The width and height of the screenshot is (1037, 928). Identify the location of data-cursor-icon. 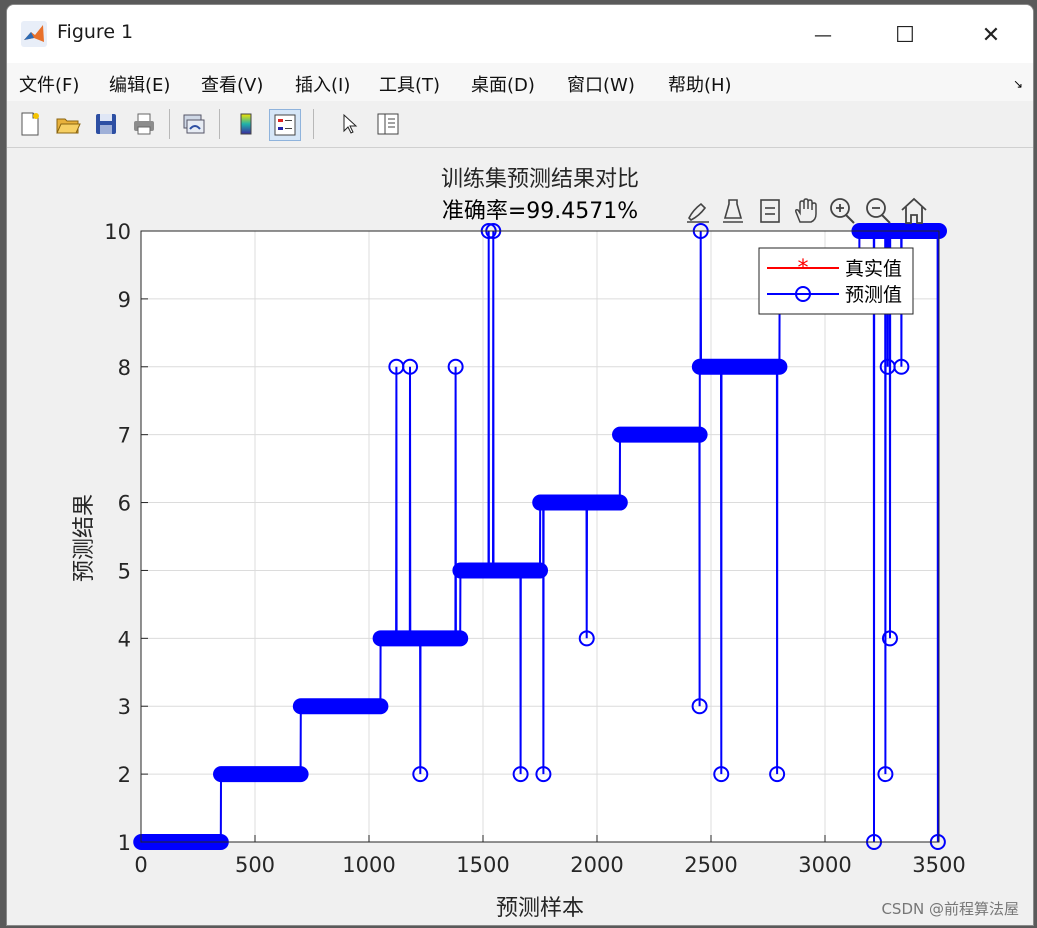
(770, 211).